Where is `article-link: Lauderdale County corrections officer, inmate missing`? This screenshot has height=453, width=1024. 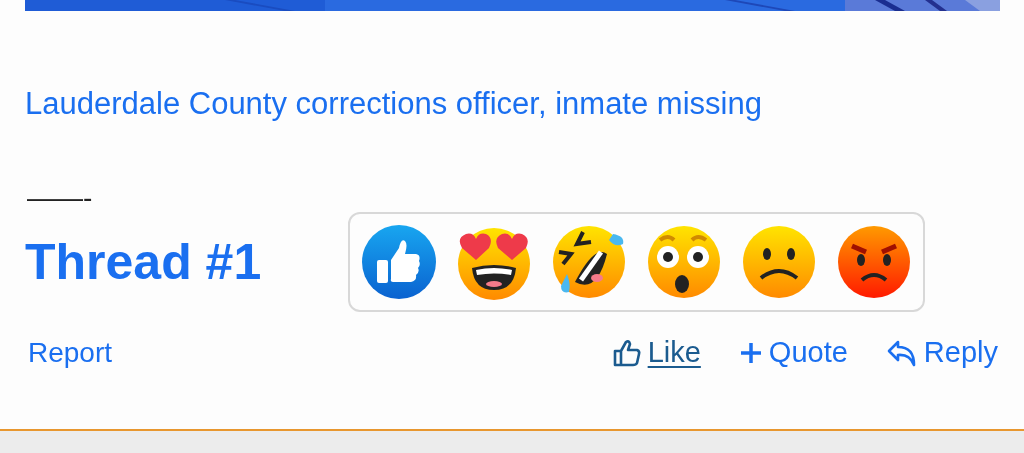 article-link: Lauderdale County corrections officer, inmate missing is located at coordinates (393, 104).